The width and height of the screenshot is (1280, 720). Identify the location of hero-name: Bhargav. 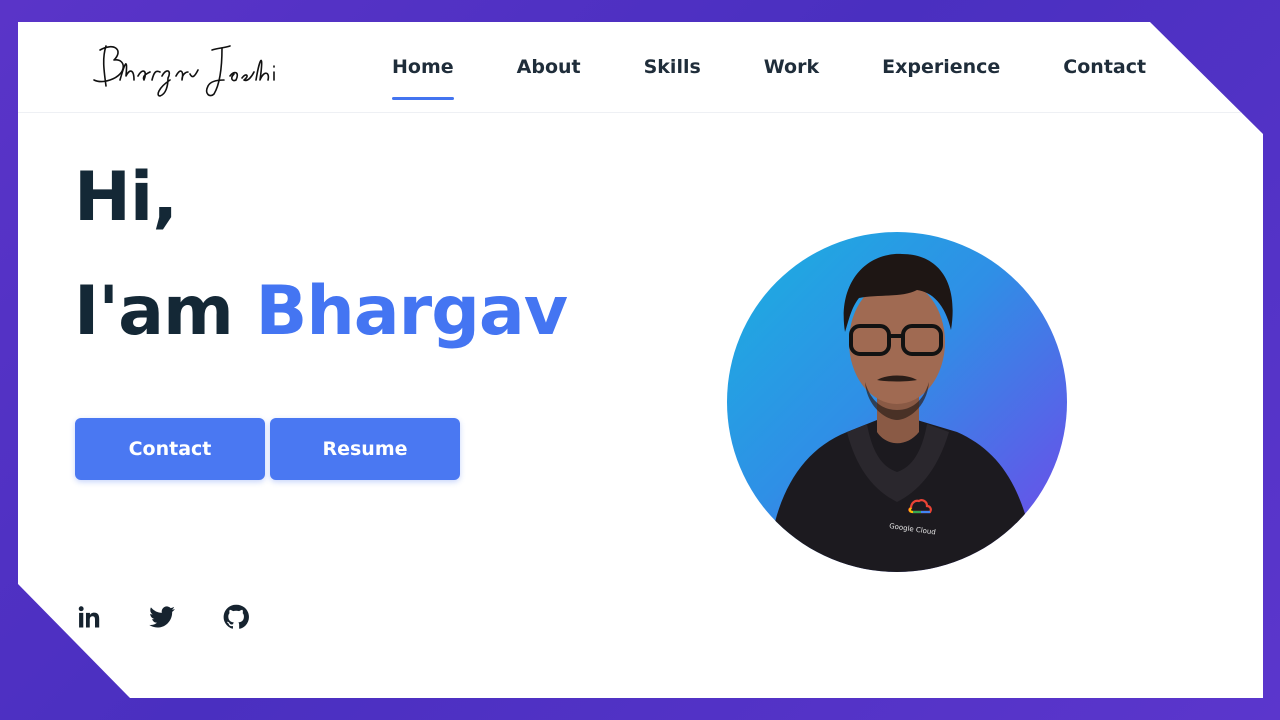
(412, 311).